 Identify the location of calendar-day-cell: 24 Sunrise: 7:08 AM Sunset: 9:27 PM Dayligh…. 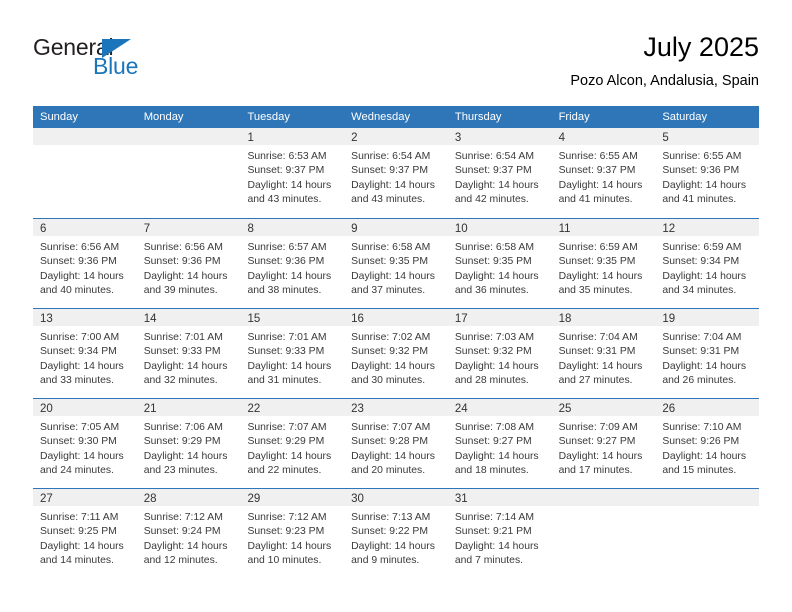
(499, 443).